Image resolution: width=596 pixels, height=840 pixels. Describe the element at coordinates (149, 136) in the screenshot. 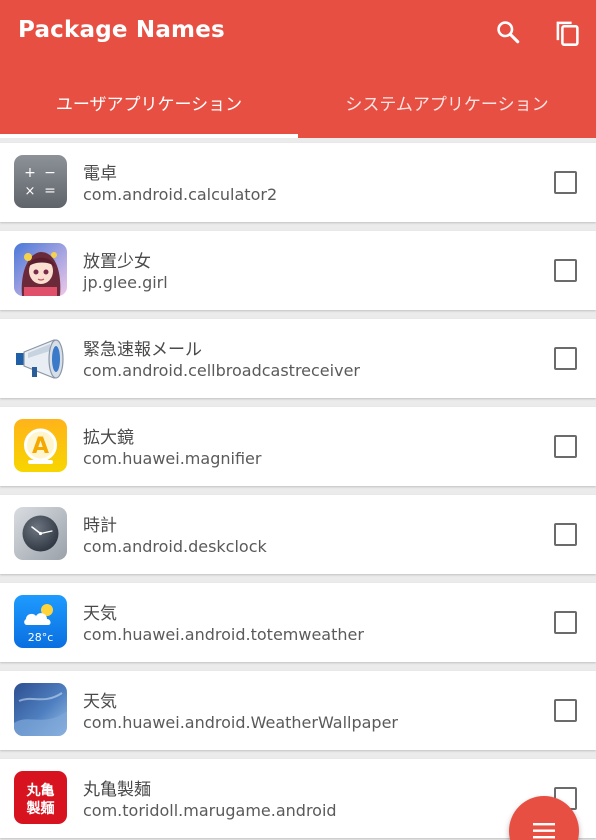

I see `tab-indicator` at that location.